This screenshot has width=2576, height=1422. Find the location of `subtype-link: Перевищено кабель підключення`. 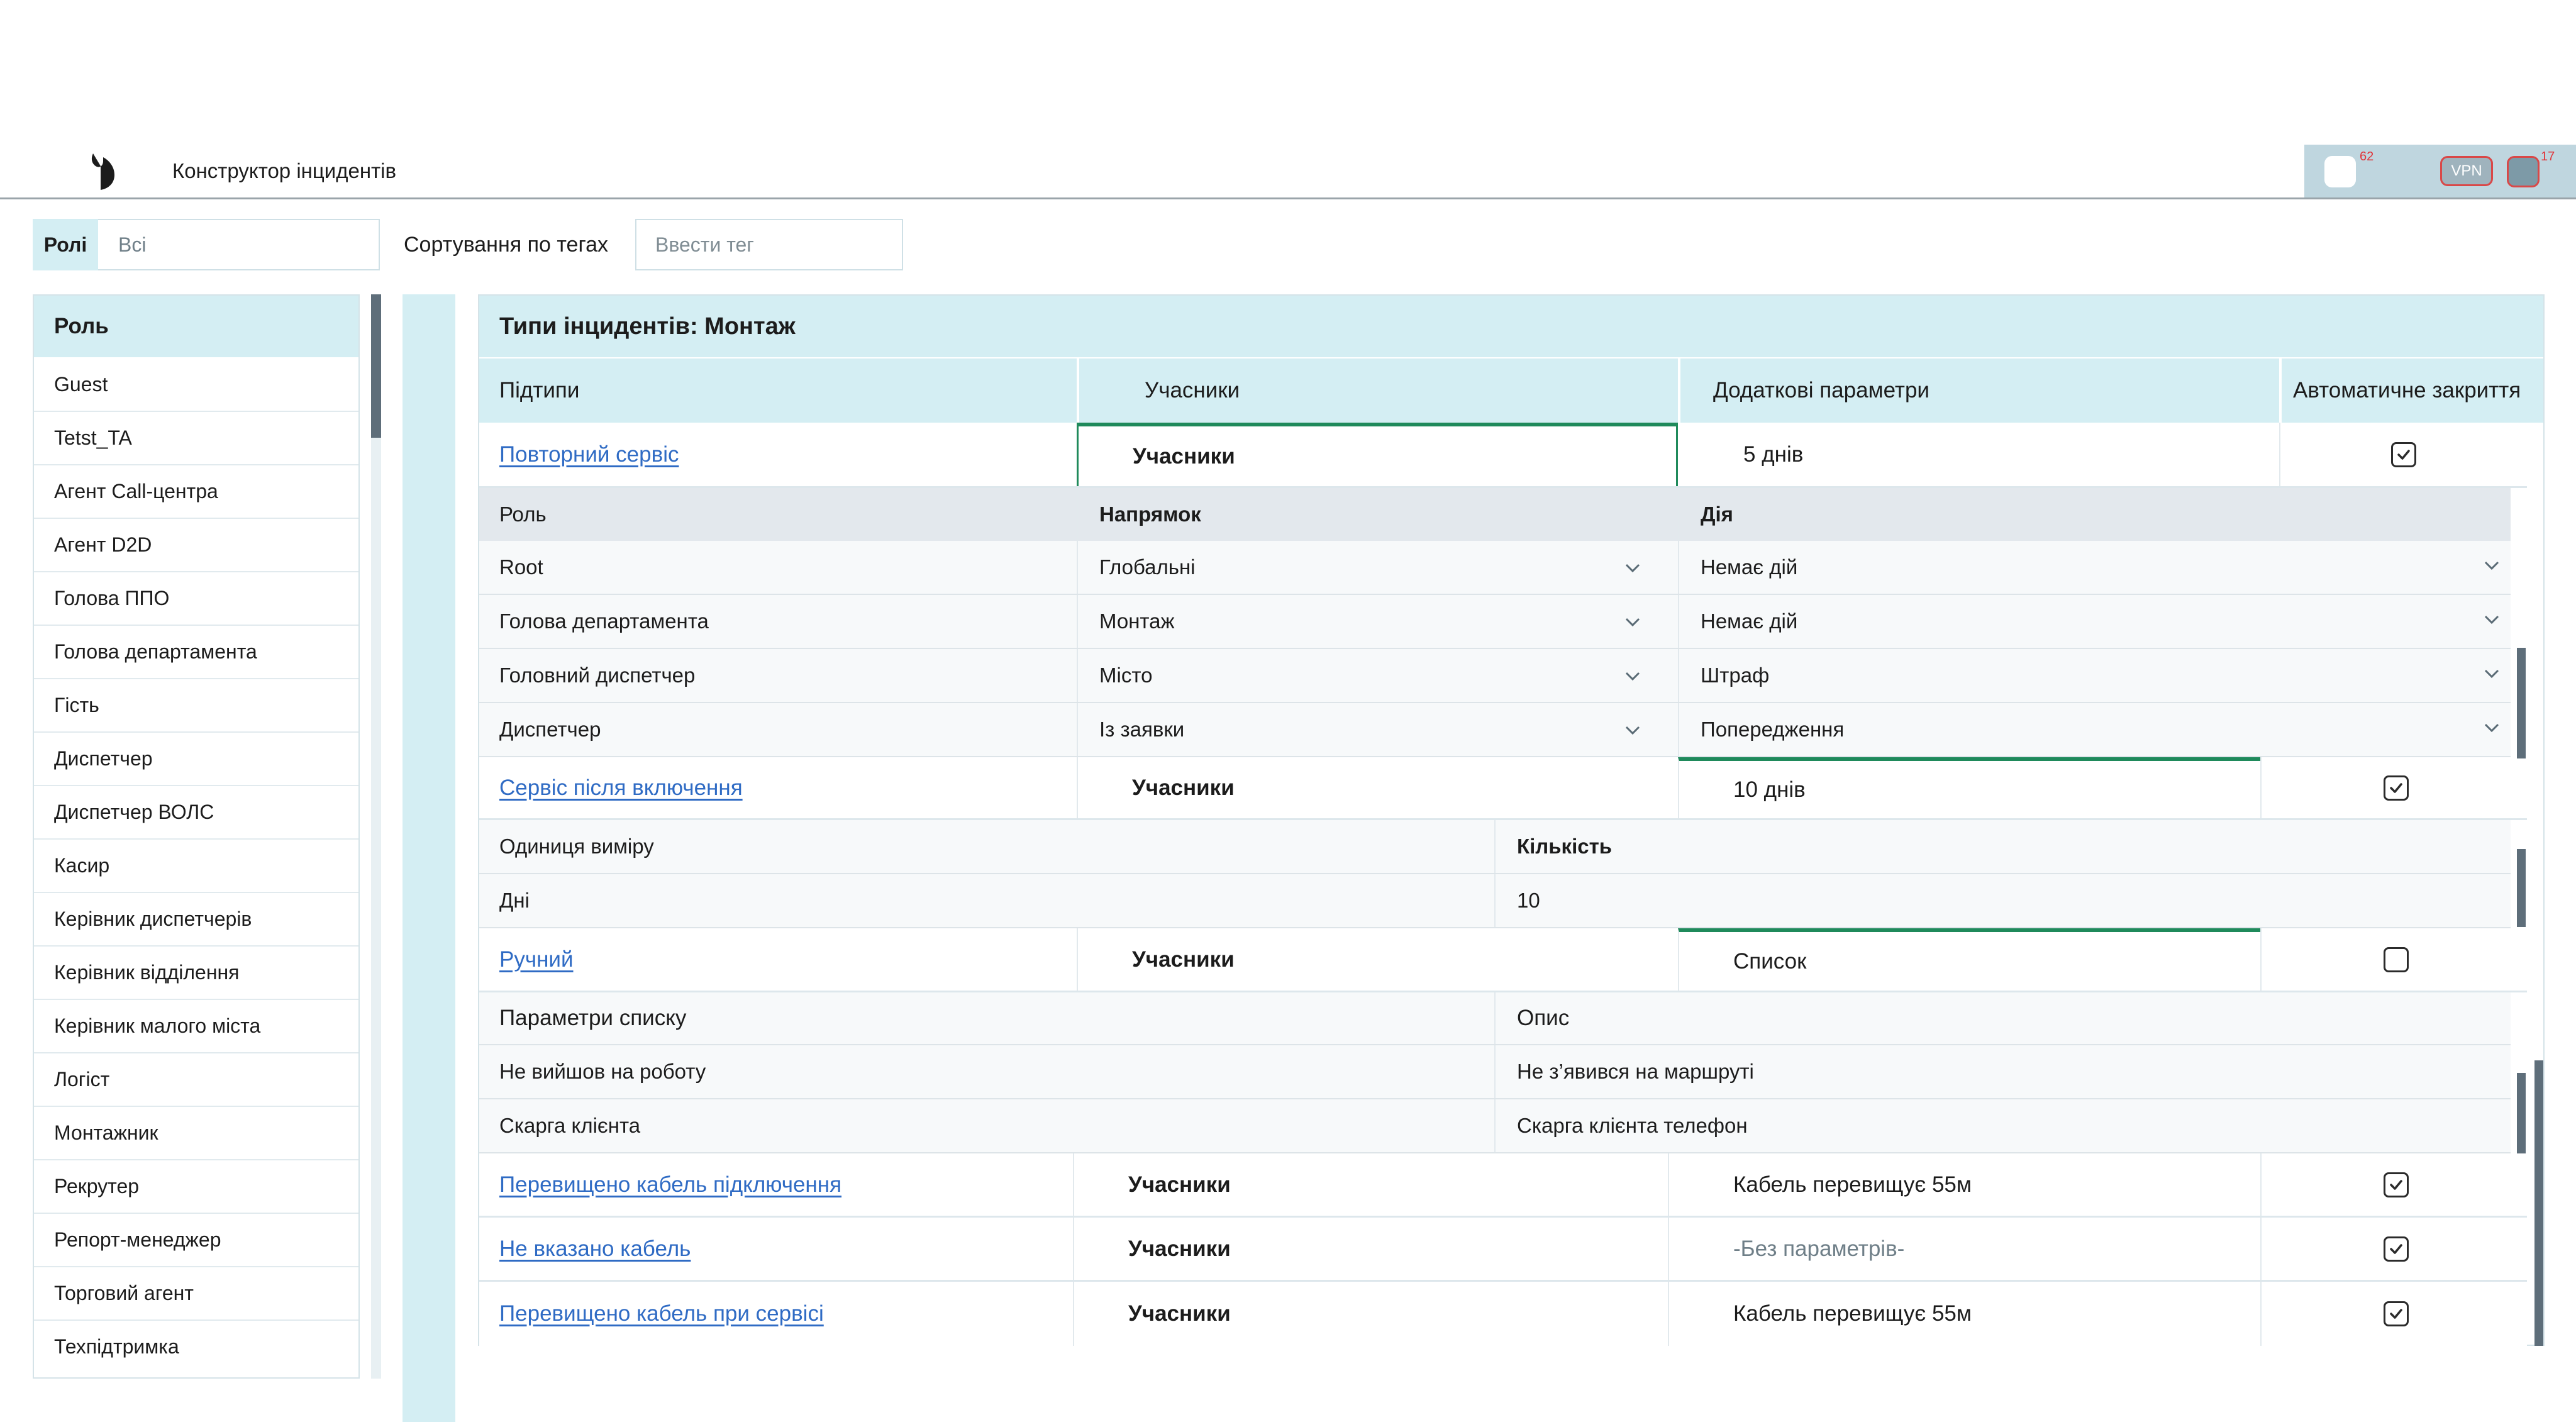

subtype-link: Перевищено кабель підключення is located at coordinates (670, 1184).